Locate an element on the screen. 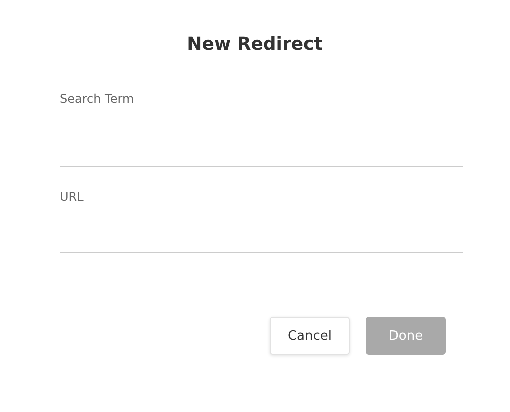 The width and height of the screenshot is (510, 412). dialog-title: New Redirect is located at coordinates (255, 44).